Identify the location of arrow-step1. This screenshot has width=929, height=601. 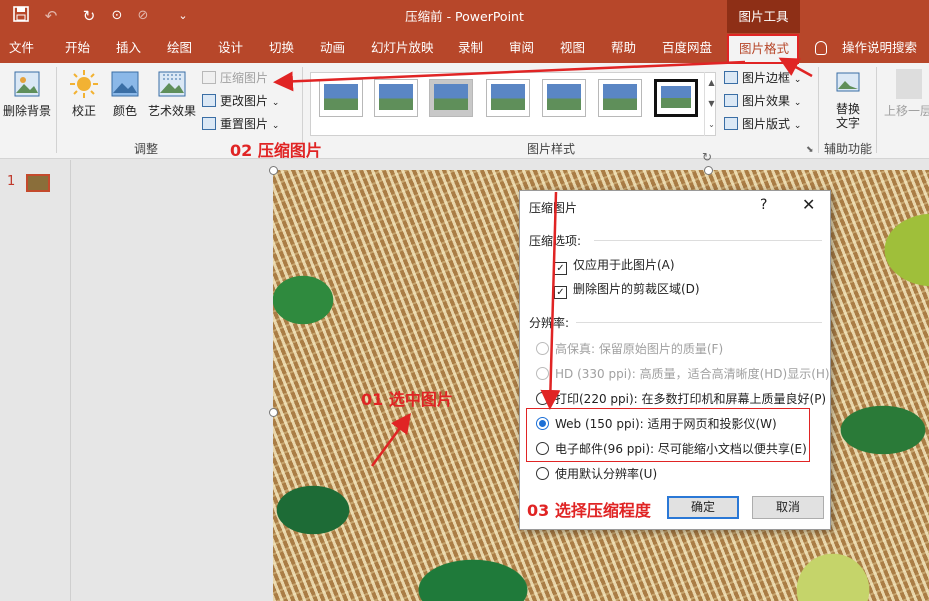
(390, 439).